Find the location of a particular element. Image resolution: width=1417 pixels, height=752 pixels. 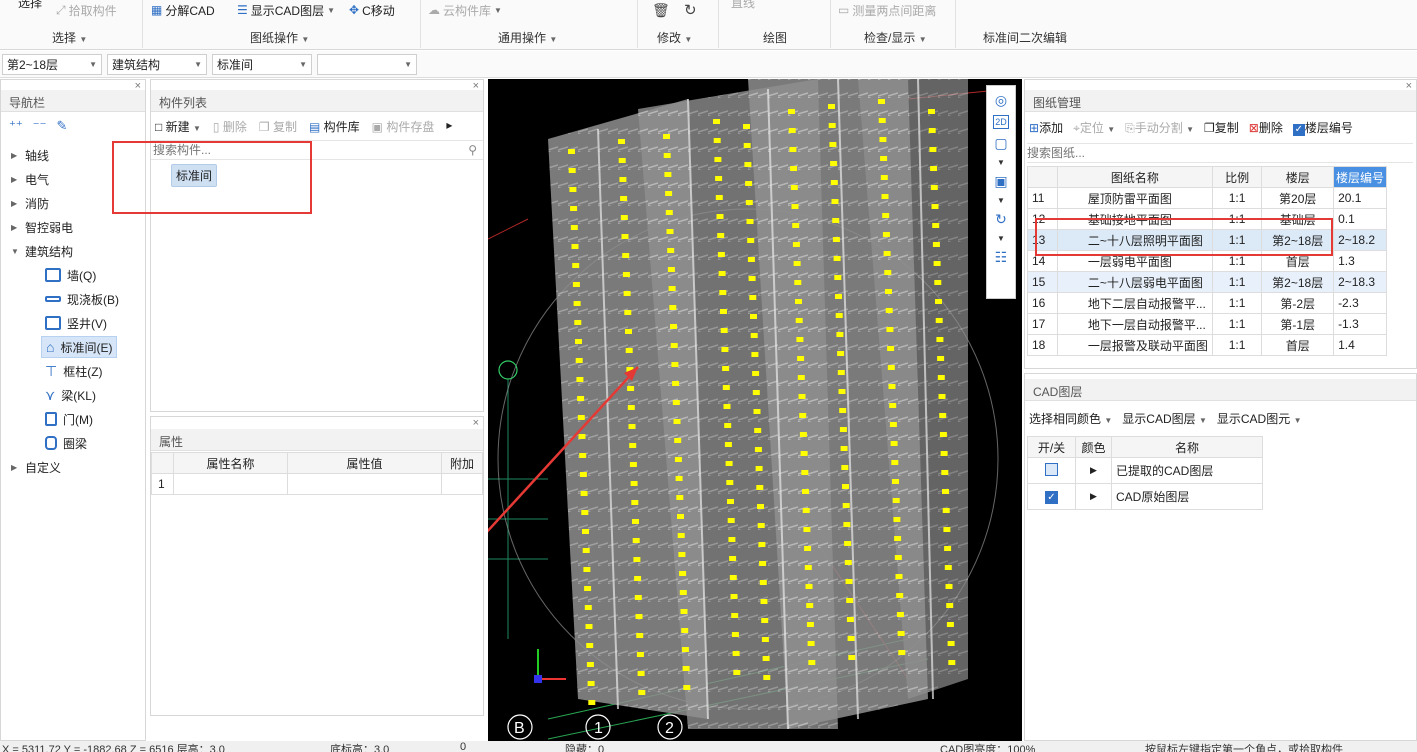

add-drawing-button: ⊞添加 is located at coordinates (1046, 127).